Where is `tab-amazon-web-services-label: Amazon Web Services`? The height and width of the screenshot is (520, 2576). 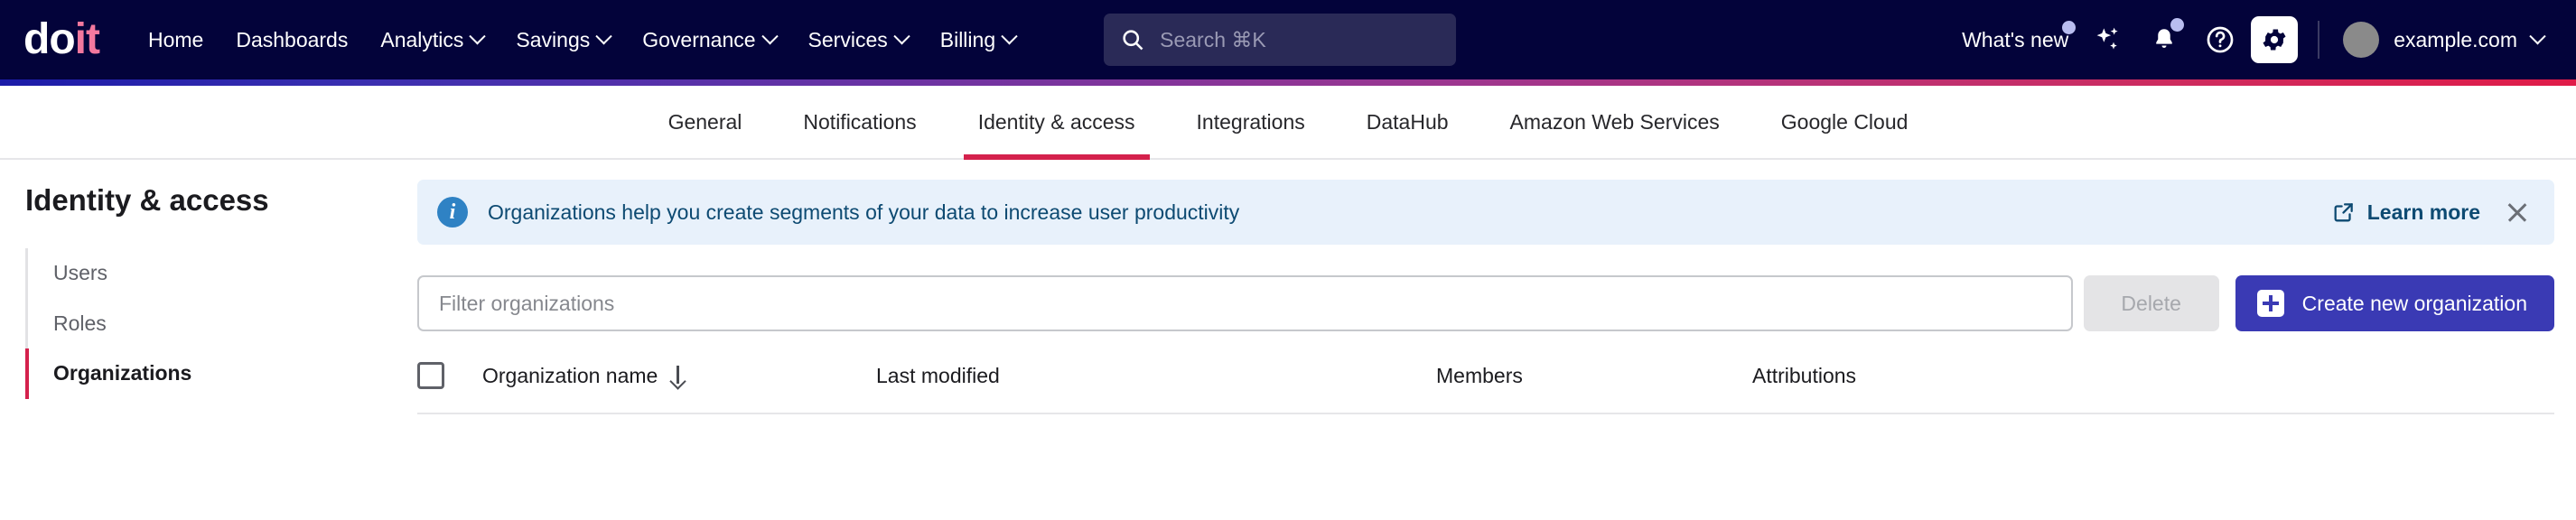
tab-amazon-web-services-label: Amazon Web Services is located at coordinates (1614, 122).